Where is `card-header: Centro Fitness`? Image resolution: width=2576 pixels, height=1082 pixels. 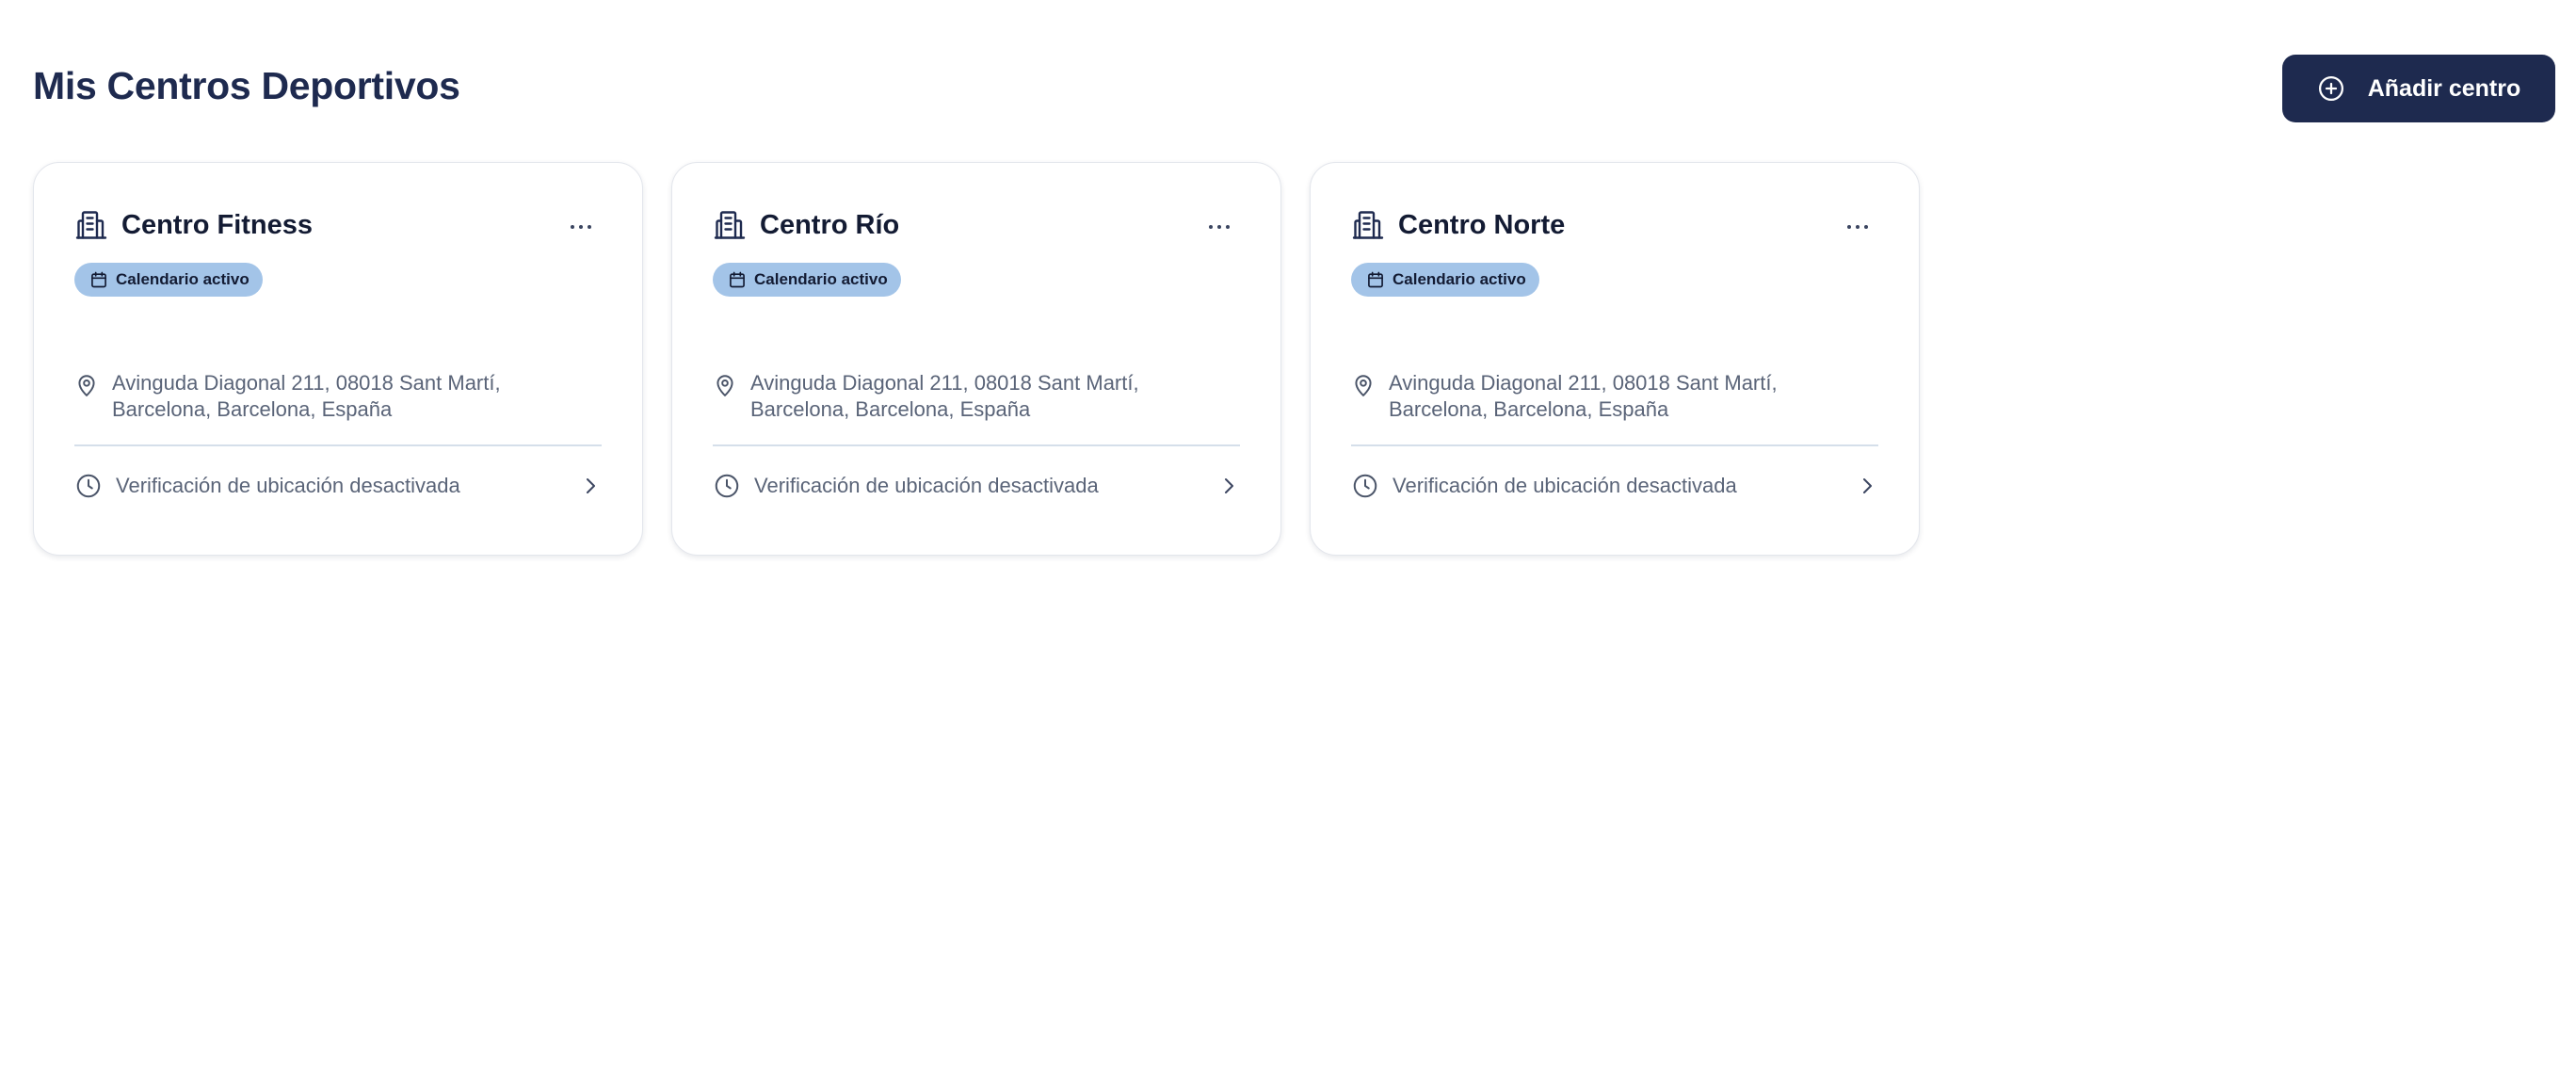
card-header: Centro Fitness is located at coordinates (338, 225).